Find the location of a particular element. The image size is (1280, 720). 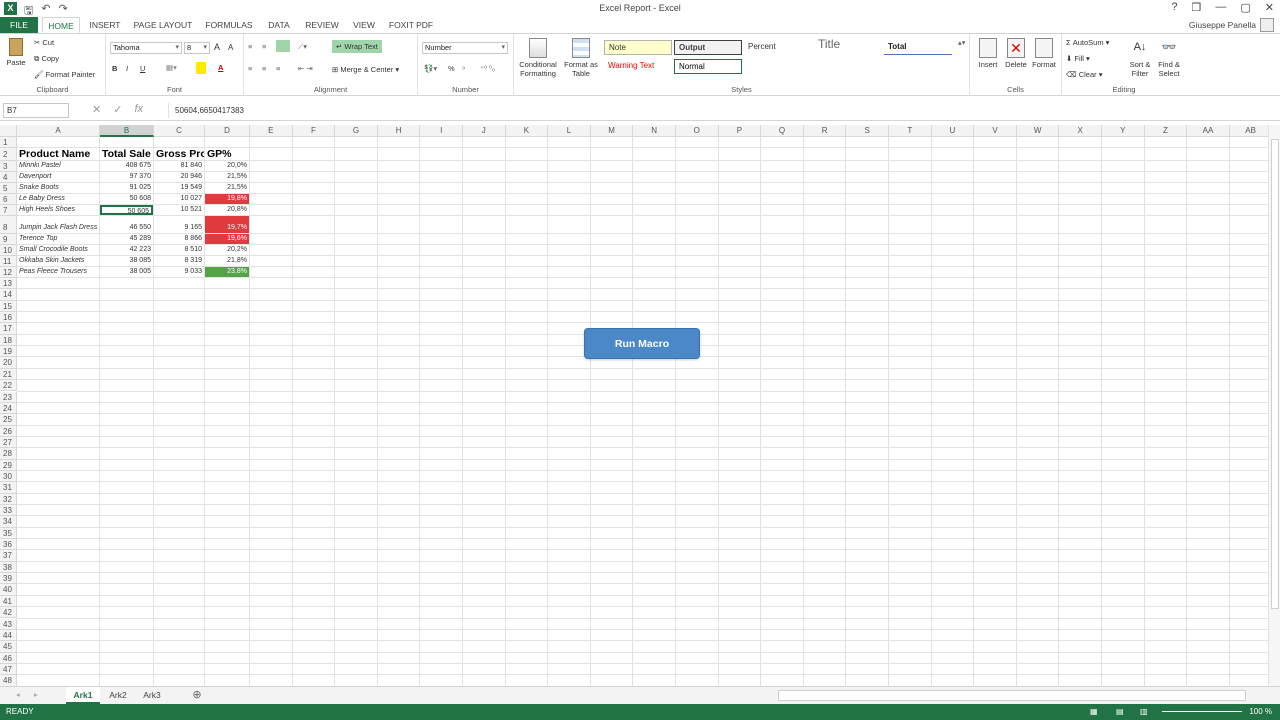

underline-button: U is located at coordinates (142, 68).